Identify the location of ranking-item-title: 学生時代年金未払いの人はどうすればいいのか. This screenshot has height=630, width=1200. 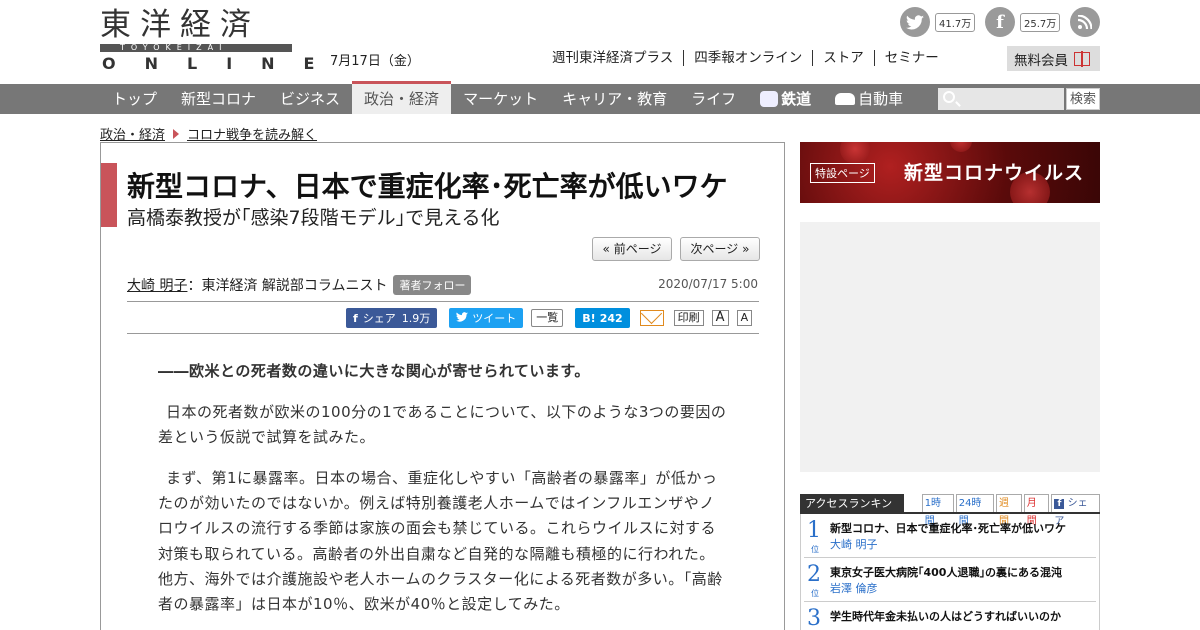
(945, 616).